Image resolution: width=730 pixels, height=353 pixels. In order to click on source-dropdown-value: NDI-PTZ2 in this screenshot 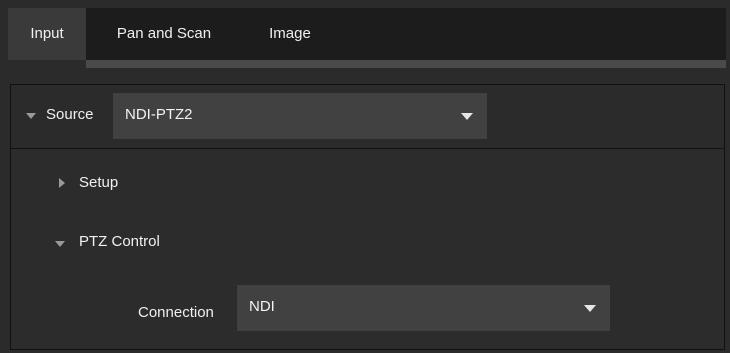, I will do `click(159, 114)`.